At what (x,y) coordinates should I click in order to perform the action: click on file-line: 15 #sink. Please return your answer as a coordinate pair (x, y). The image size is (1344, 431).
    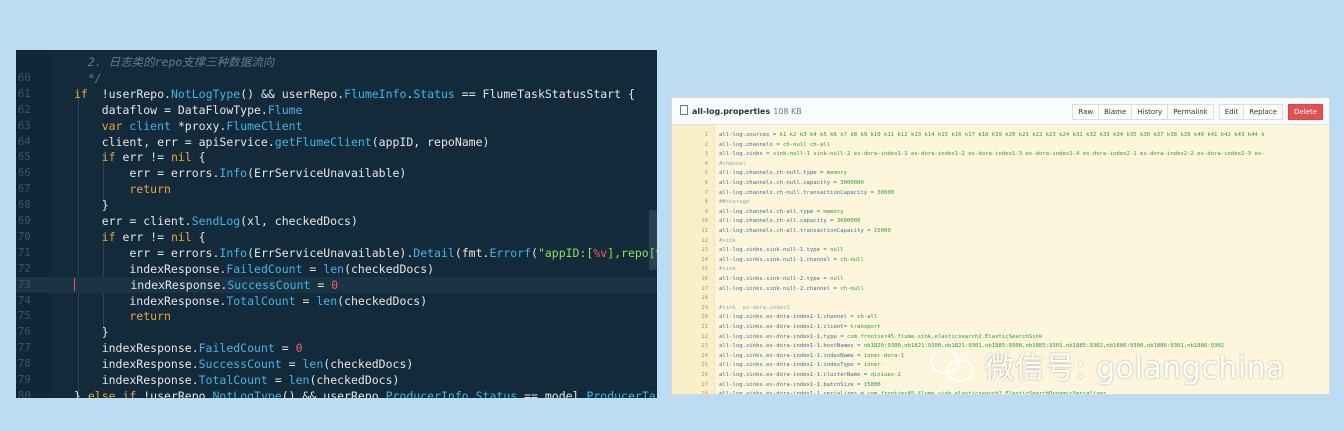
    Looking at the image, I should click on (1000, 269).